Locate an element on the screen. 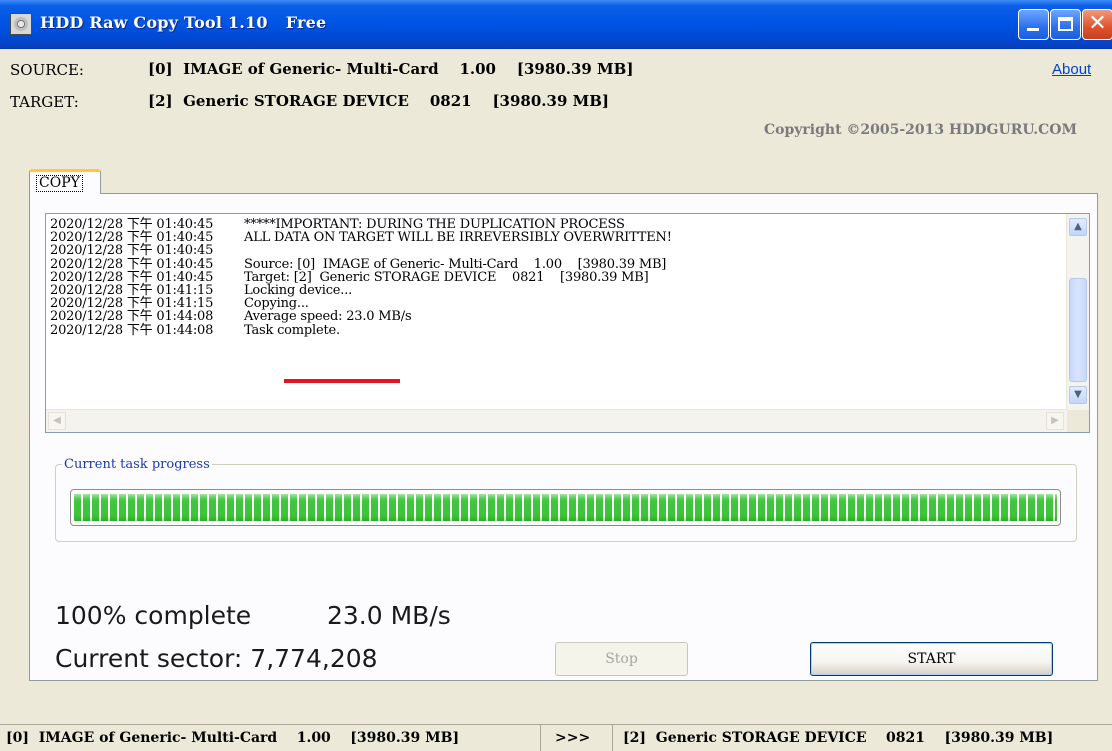 The height and width of the screenshot is (751, 1112). start-button: START is located at coordinates (931, 659).